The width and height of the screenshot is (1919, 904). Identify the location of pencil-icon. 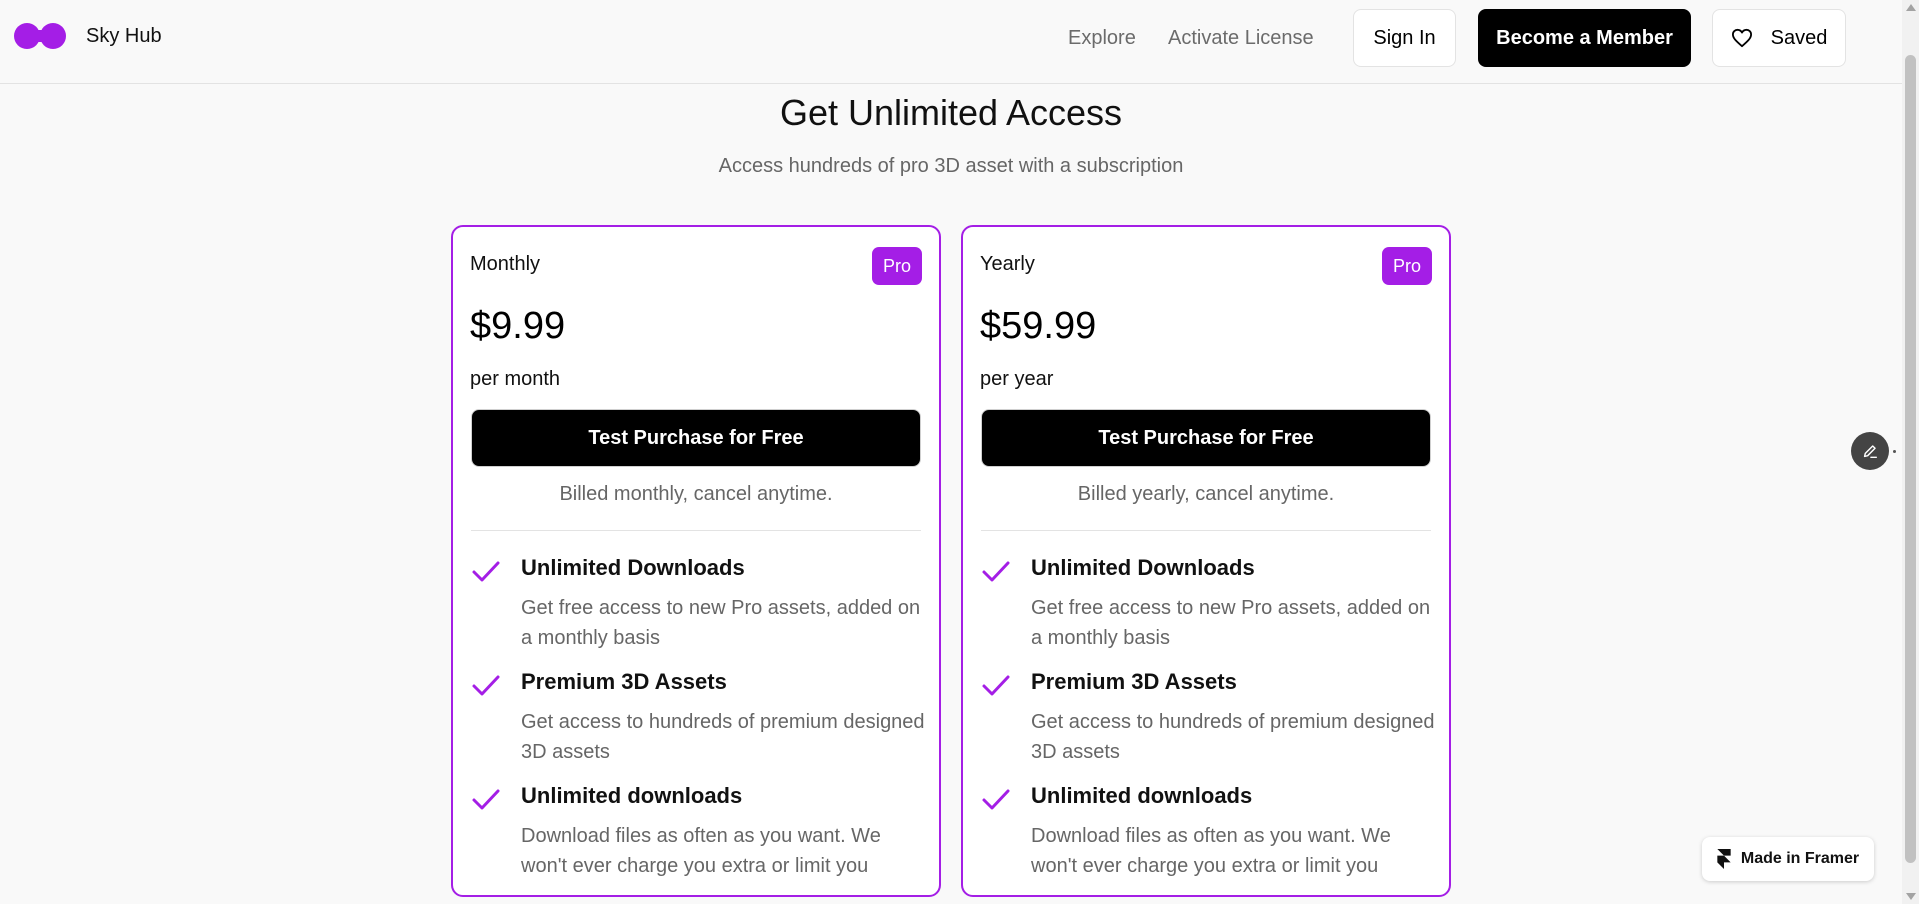
(1870, 452).